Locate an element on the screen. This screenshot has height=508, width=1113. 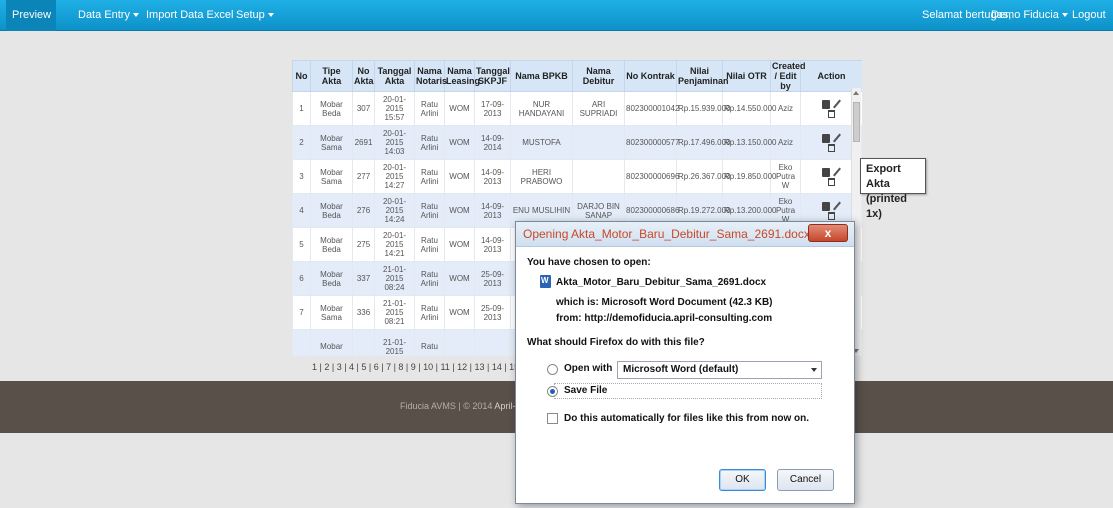
cancel-button: Cancel is located at coordinates (805, 480).